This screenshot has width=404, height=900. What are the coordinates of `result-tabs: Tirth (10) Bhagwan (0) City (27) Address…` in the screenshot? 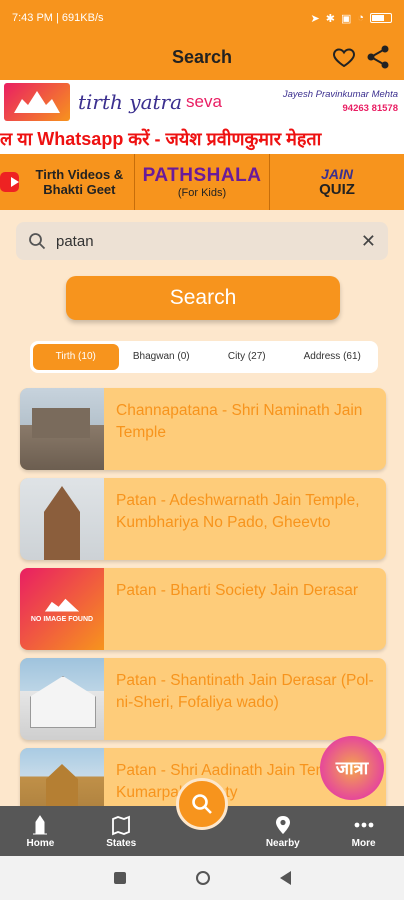 It's located at (204, 357).